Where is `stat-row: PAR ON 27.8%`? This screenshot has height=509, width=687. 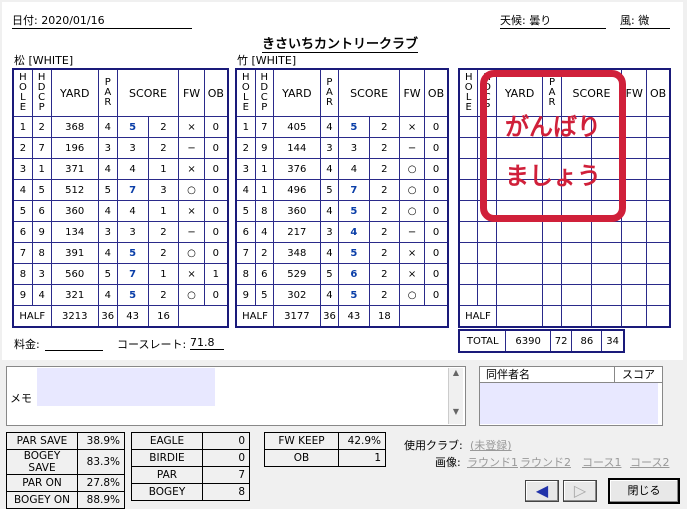 stat-row: PAR ON 27.8% is located at coordinates (65, 483).